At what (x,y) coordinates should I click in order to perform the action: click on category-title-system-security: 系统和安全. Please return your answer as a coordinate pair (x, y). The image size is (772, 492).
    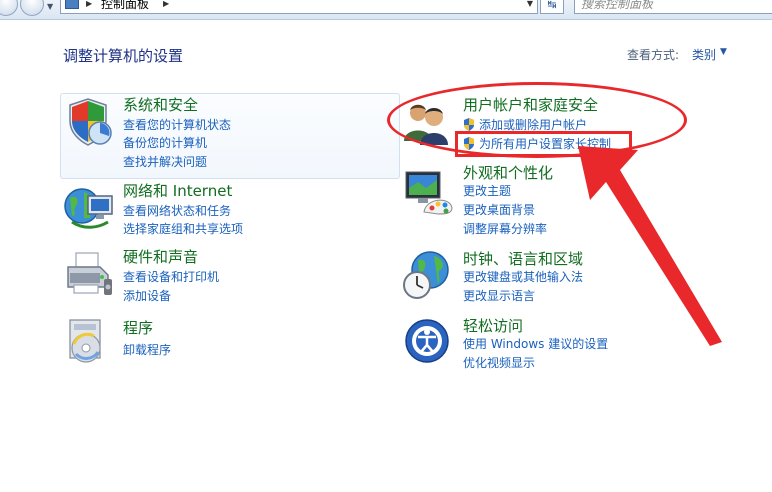
    Looking at the image, I should click on (160, 105).